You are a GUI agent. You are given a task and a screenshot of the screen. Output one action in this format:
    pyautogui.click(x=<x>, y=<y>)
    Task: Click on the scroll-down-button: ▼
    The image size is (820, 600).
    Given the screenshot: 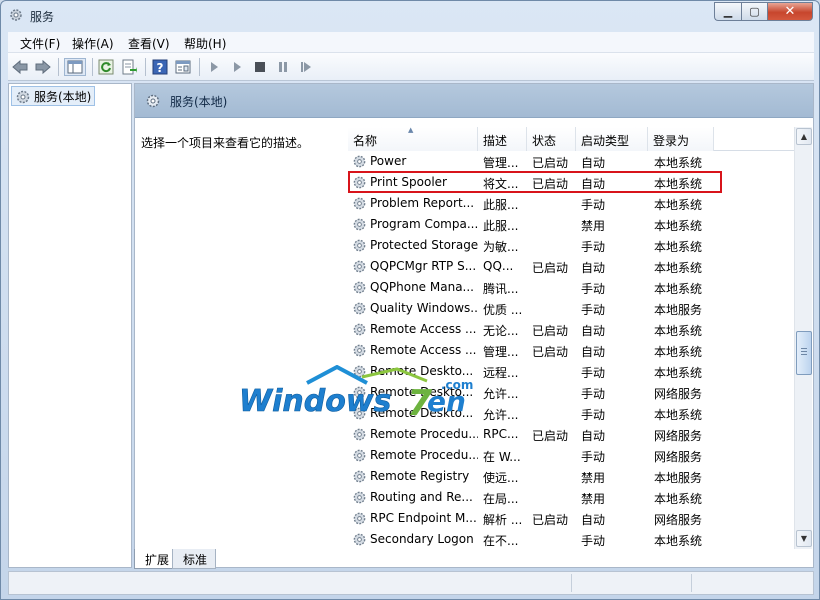 What is the action you would take?
    pyautogui.click(x=804, y=538)
    